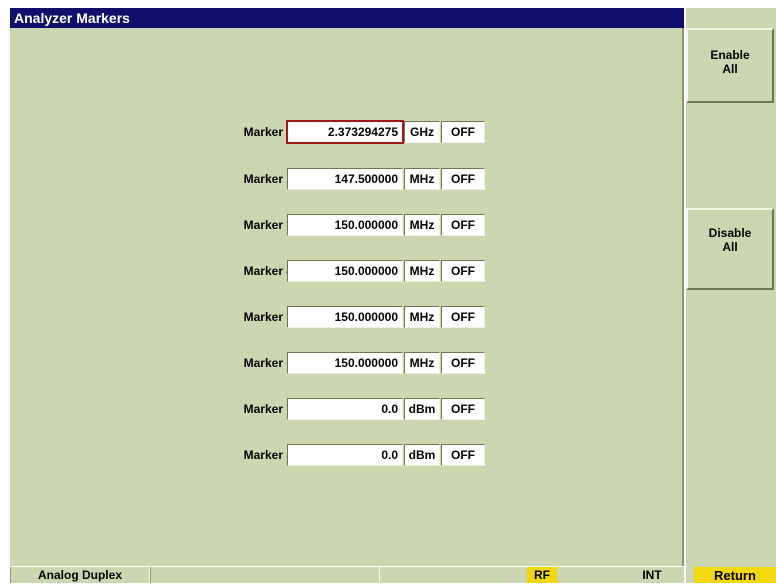  What do you see at coordinates (731, 295) in the screenshot?
I see `softkey-panel: Enable All Disable All` at bounding box center [731, 295].